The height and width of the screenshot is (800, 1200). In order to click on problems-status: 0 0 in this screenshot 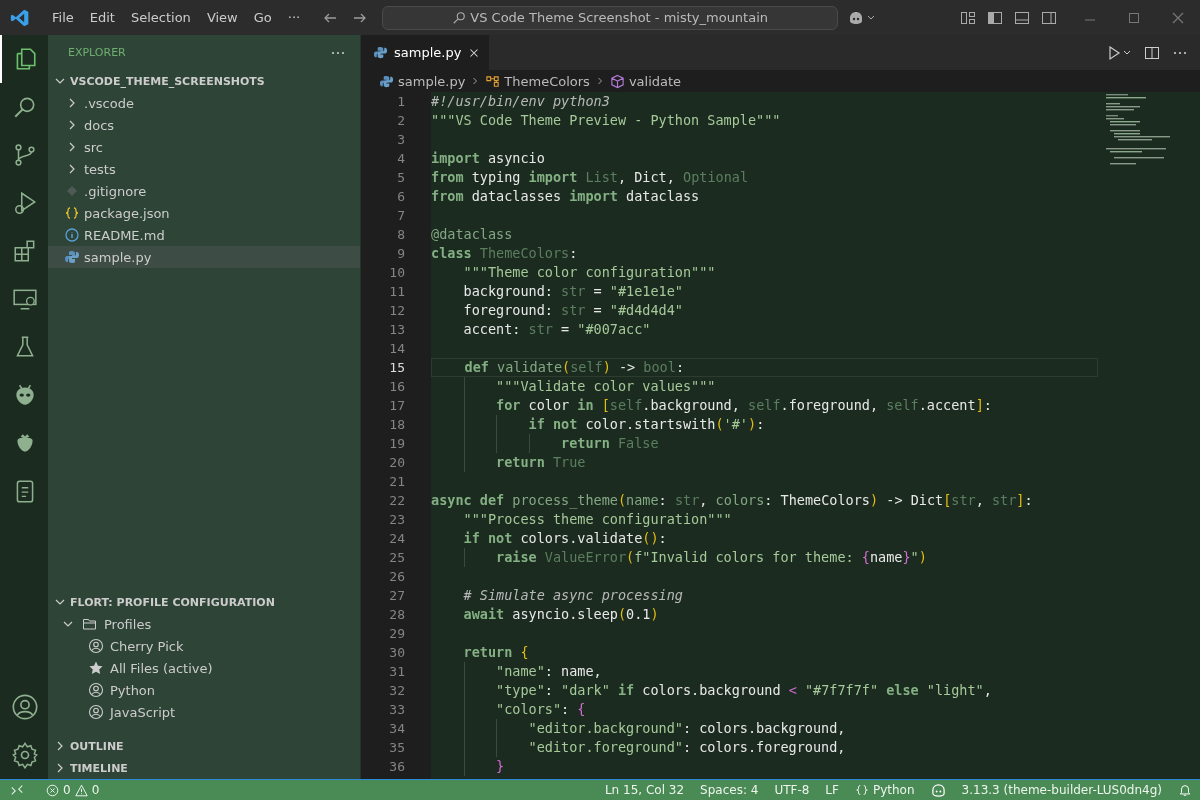, I will do `click(73, 790)`.